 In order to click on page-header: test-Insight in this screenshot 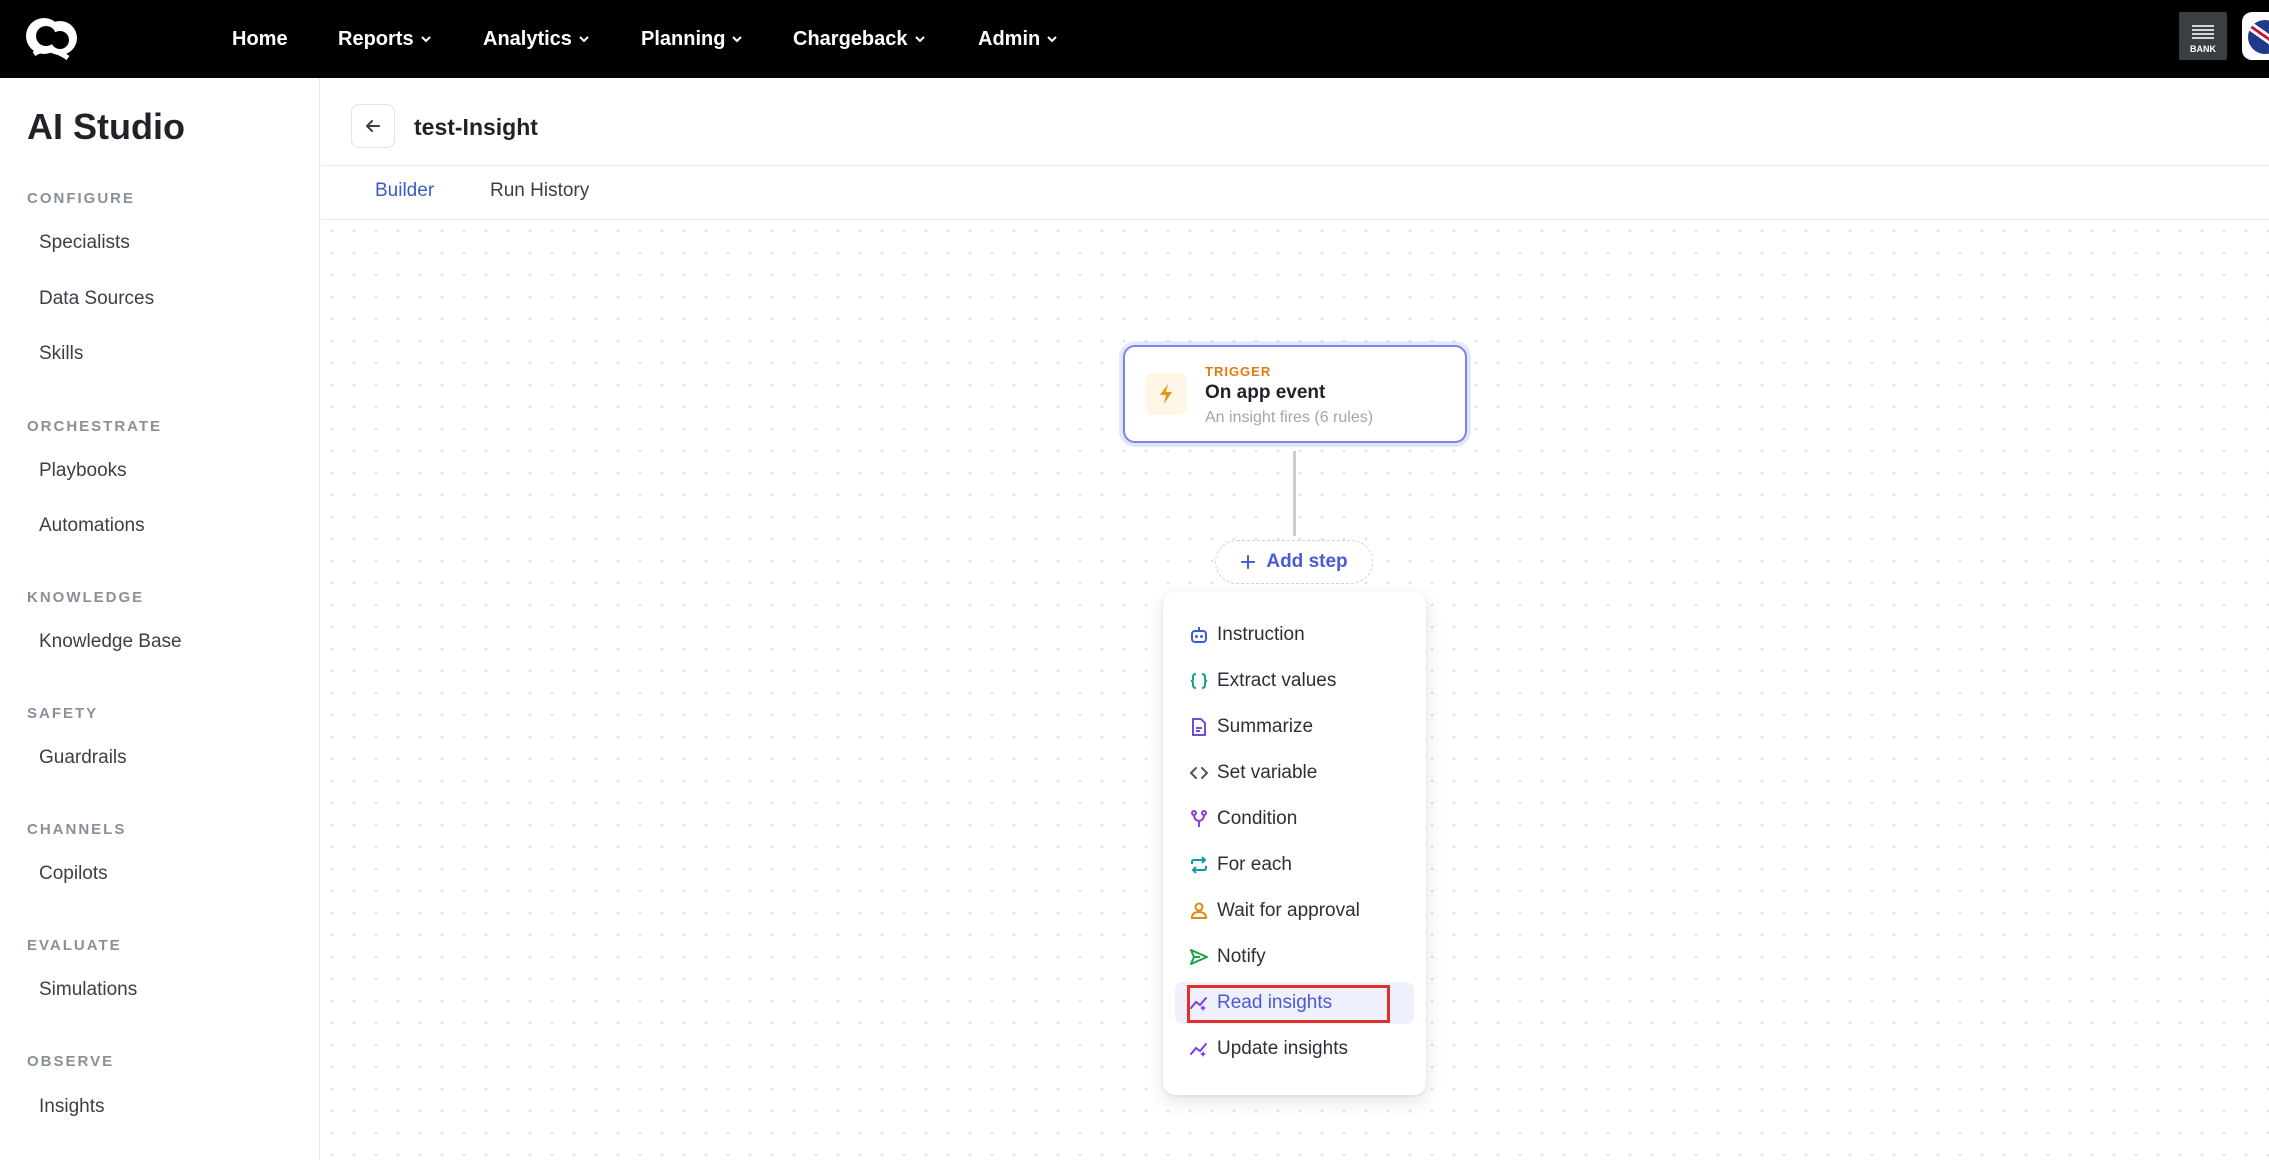, I will do `click(1295, 122)`.